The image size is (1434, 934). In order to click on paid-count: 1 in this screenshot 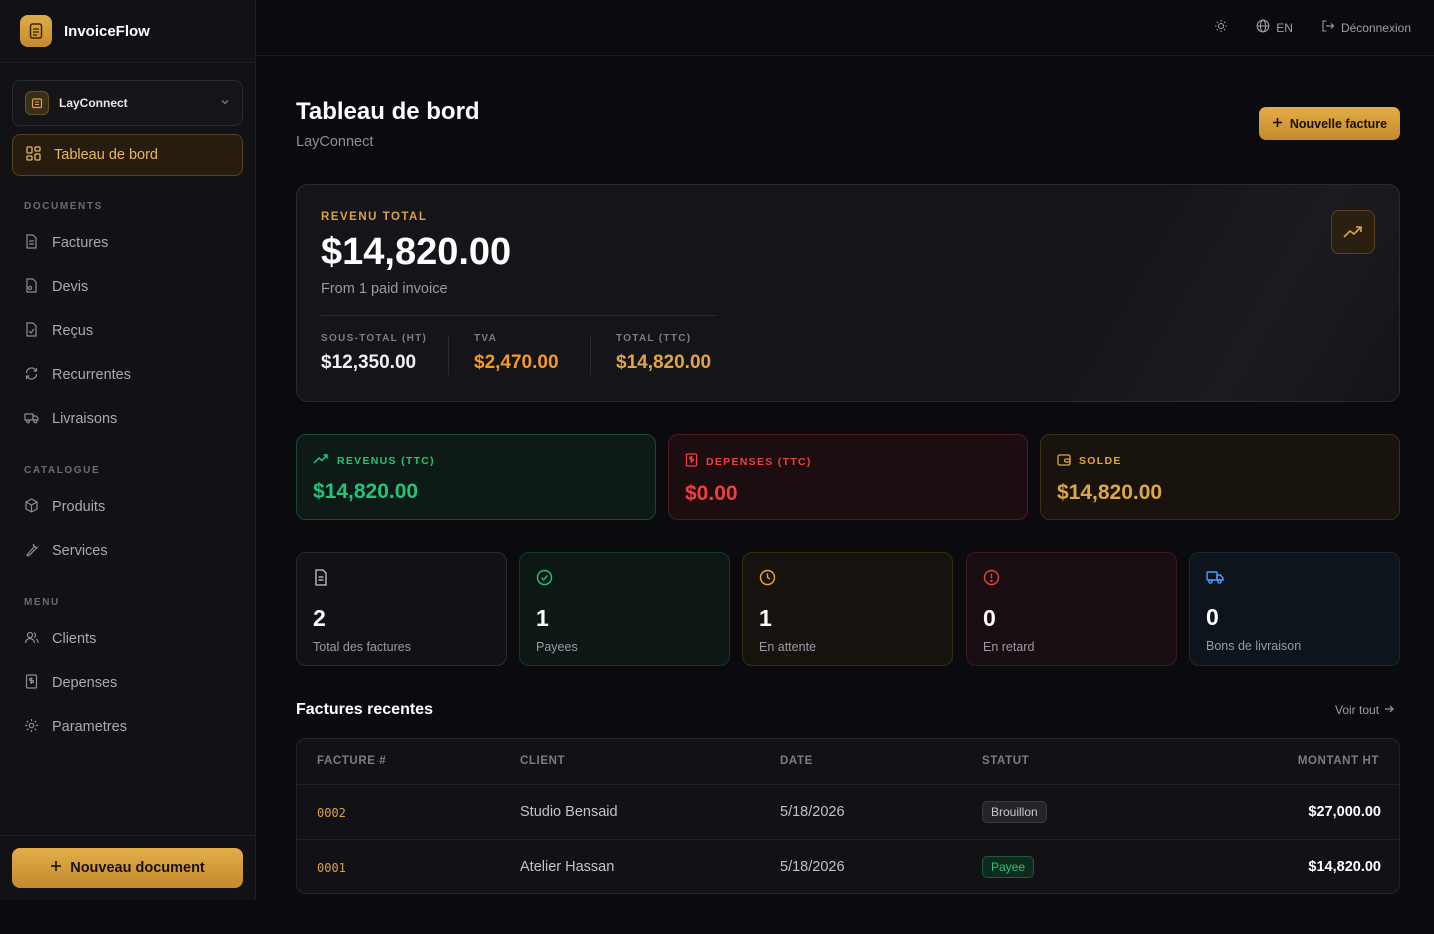, I will do `click(542, 618)`.